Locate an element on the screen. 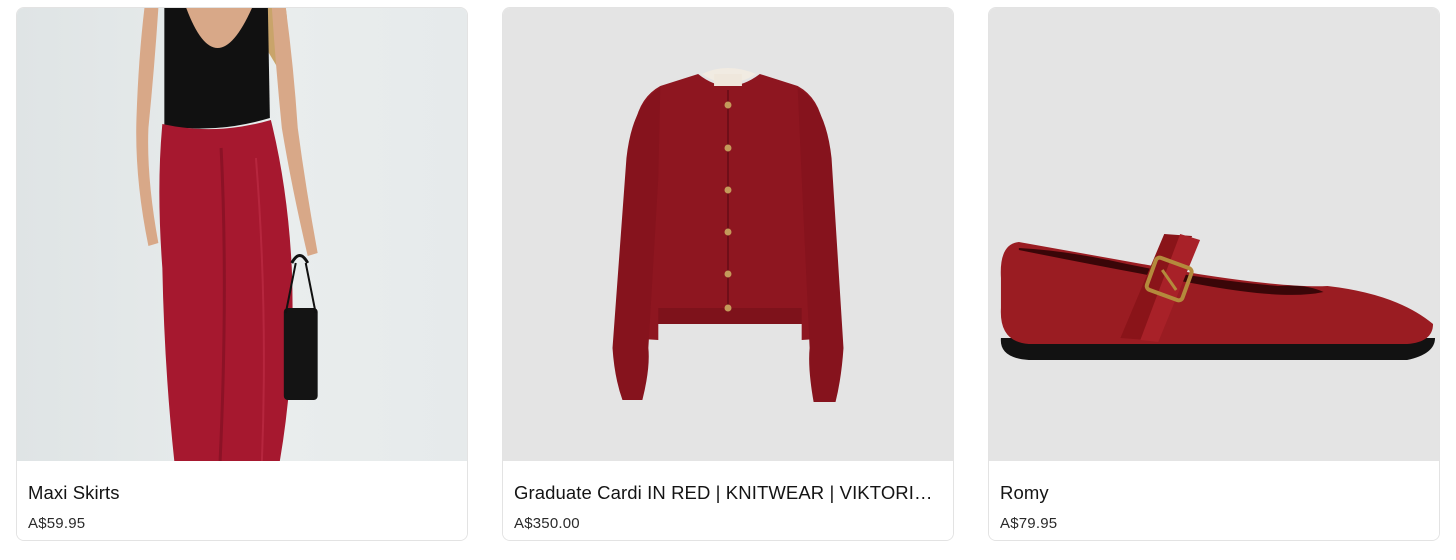 The height and width of the screenshot is (560, 1456). product-price: A$59.95 is located at coordinates (57, 523).